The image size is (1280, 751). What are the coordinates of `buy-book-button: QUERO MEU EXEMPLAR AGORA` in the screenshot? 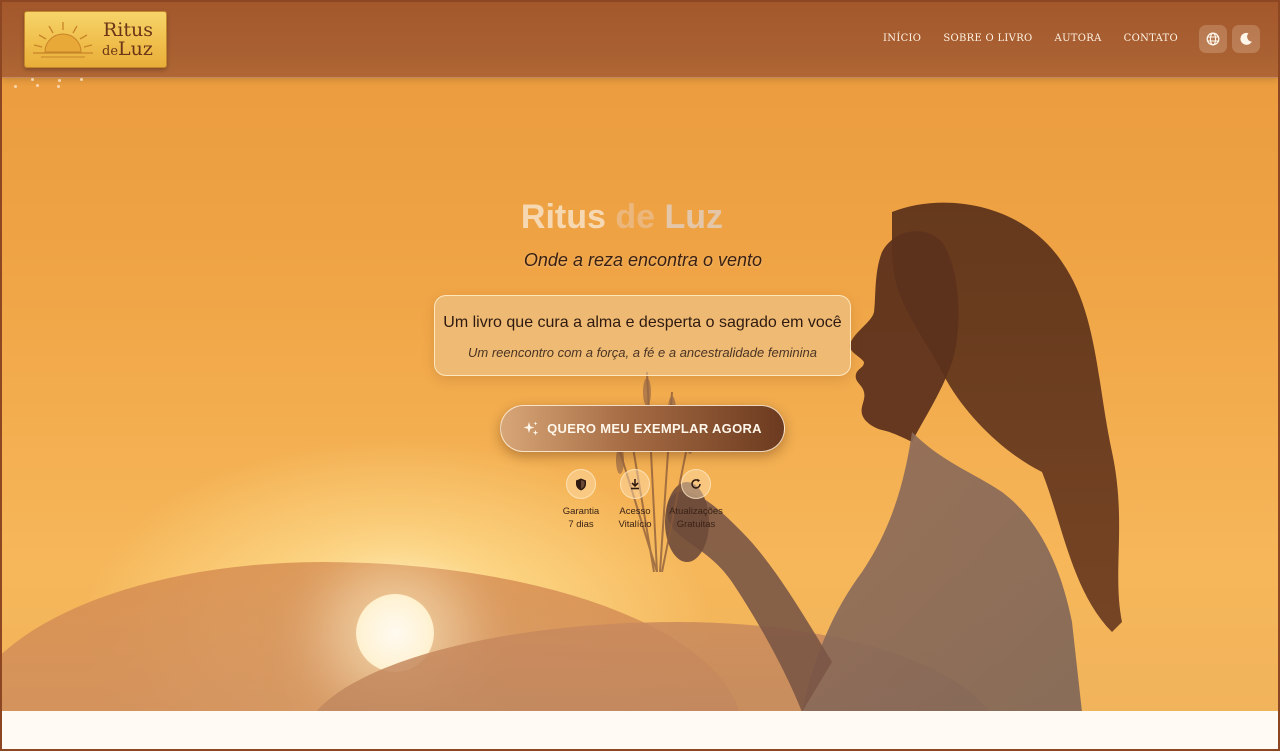 It's located at (642, 428).